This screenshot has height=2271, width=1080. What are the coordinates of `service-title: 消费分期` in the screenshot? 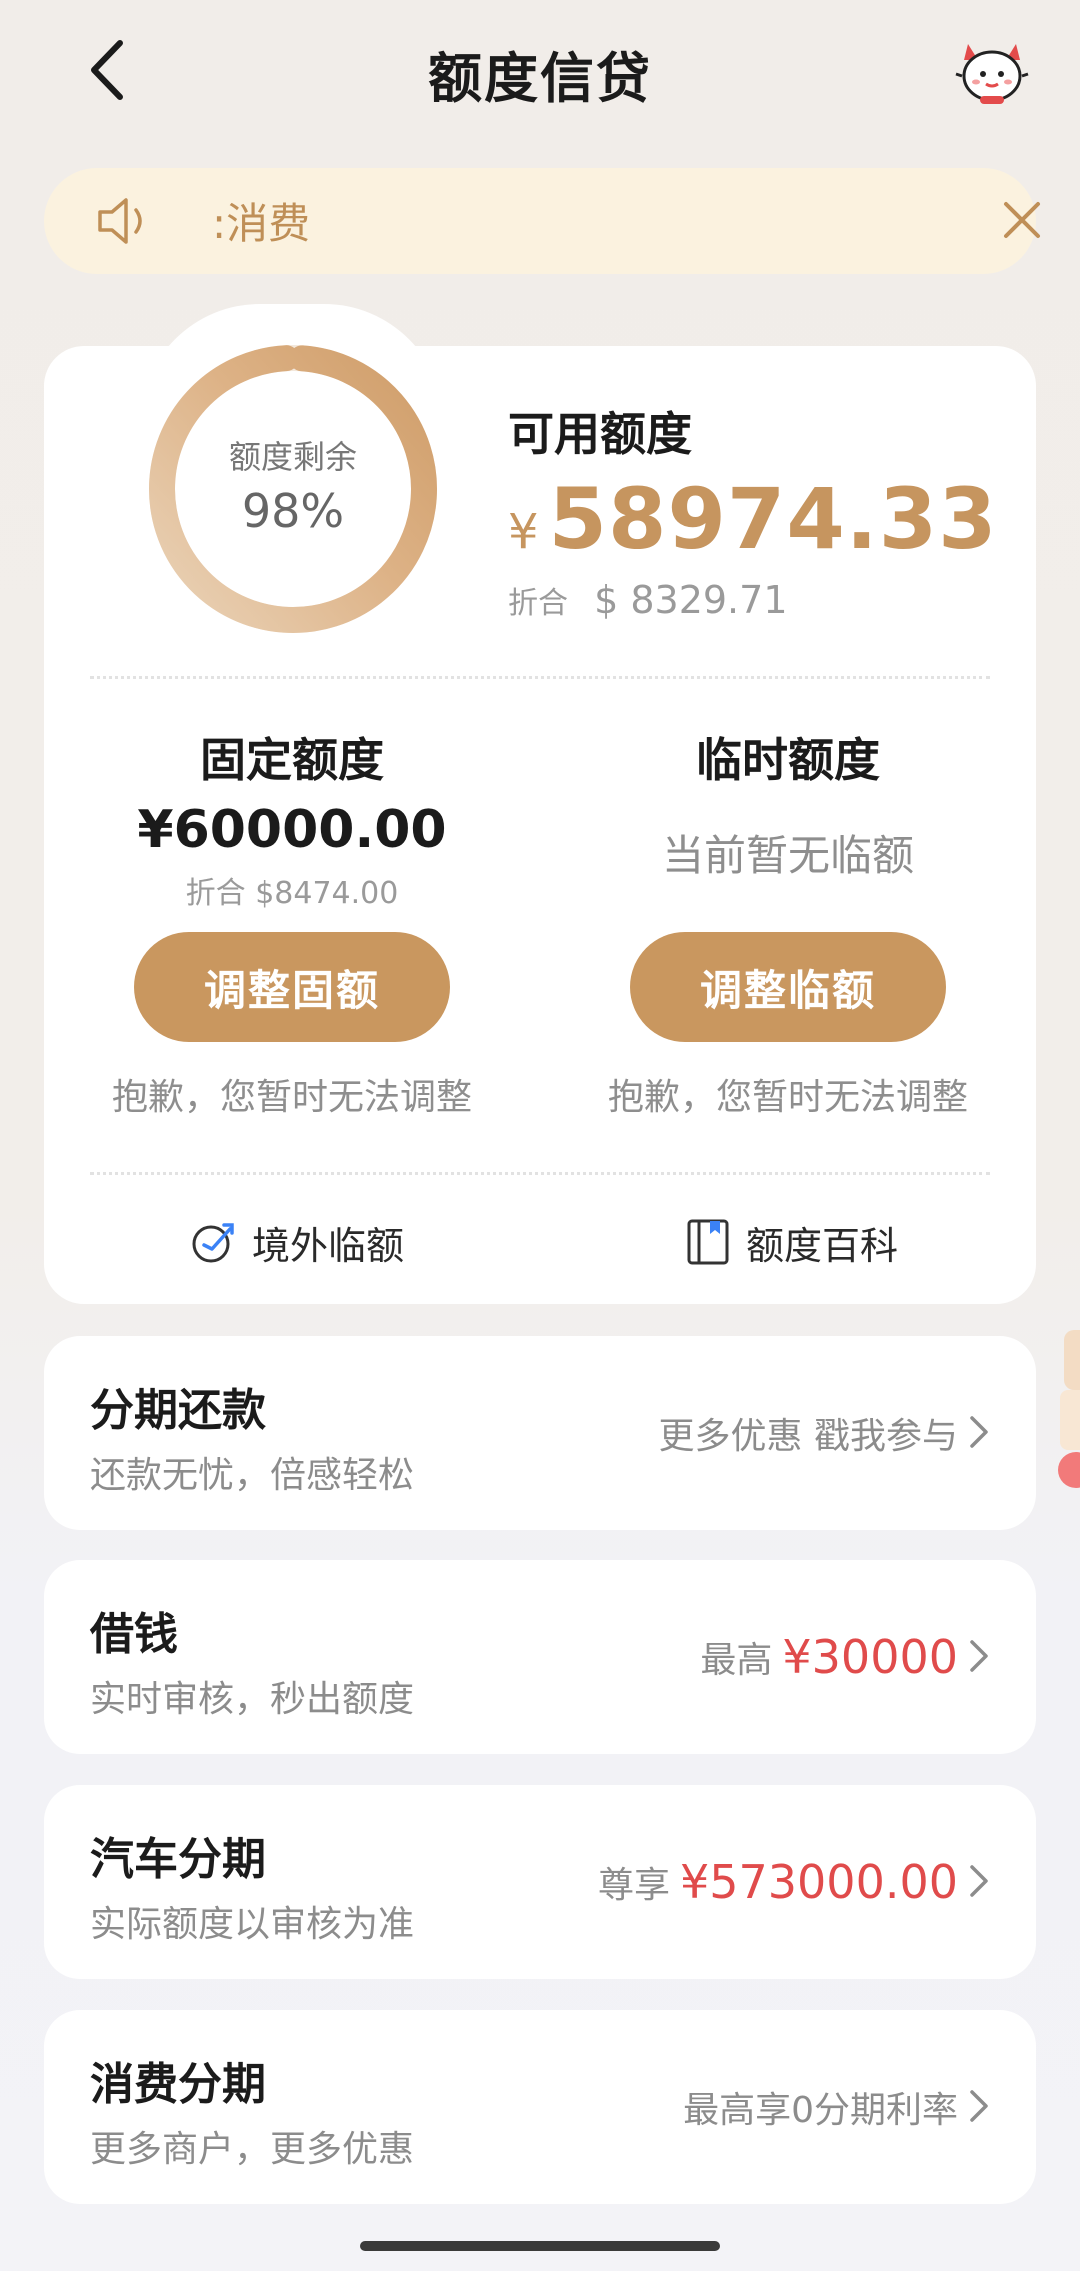 It's located at (178, 2084).